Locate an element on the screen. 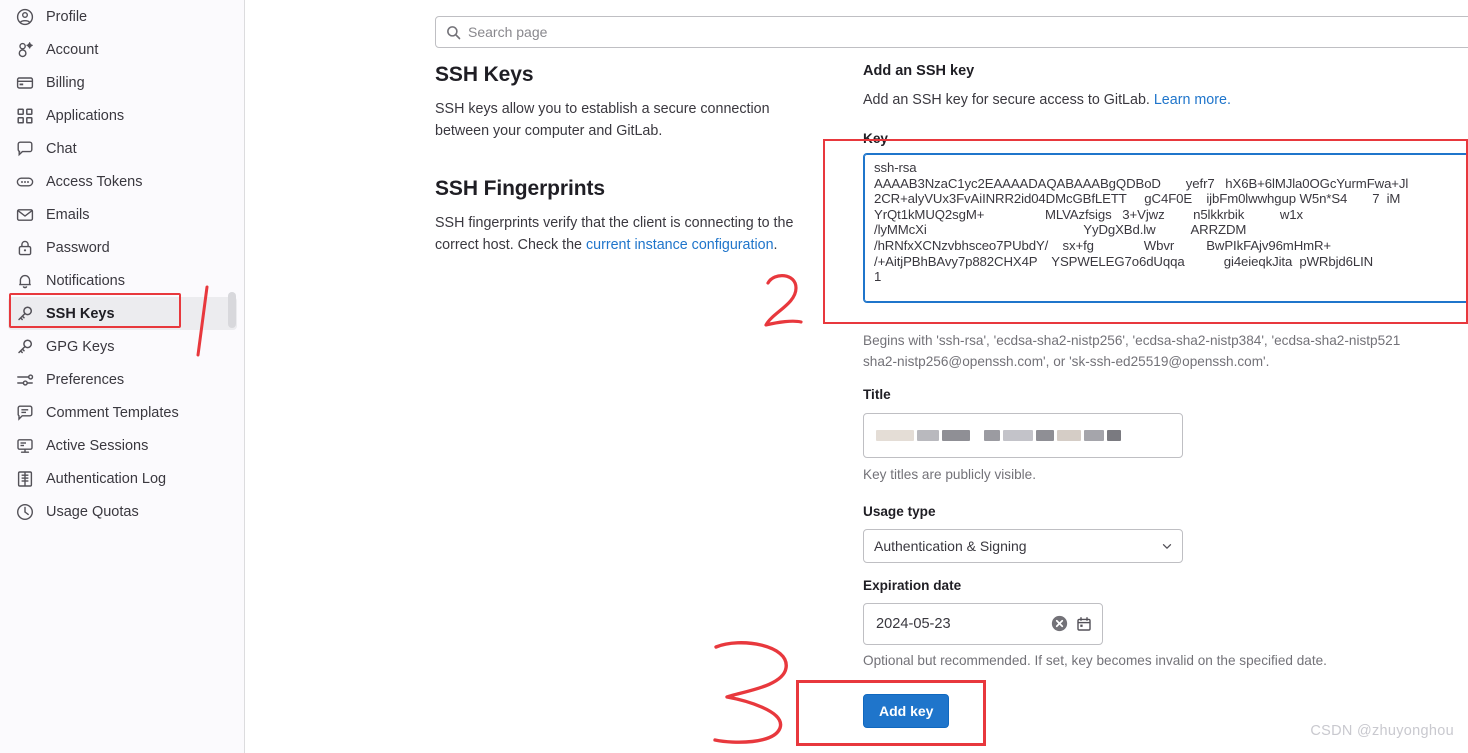 Image resolution: width=1468 pixels, height=753 pixels. key-title-help-text: Key titles are publicly visible. is located at coordinates (950, 474).